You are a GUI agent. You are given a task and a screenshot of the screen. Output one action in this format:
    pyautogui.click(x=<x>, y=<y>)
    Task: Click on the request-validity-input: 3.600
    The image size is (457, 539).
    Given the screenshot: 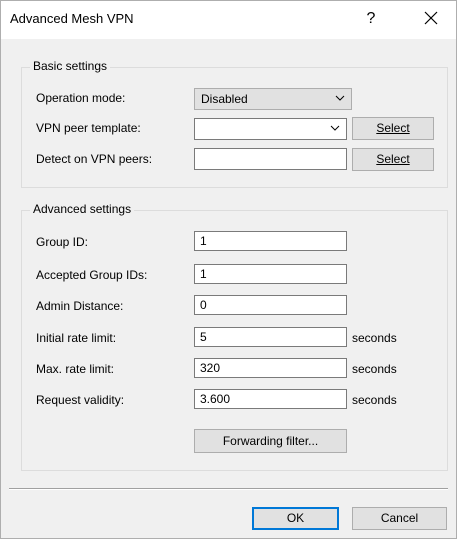 What is the action you would take?
    pyautogui.click(x=270, y=399)
    